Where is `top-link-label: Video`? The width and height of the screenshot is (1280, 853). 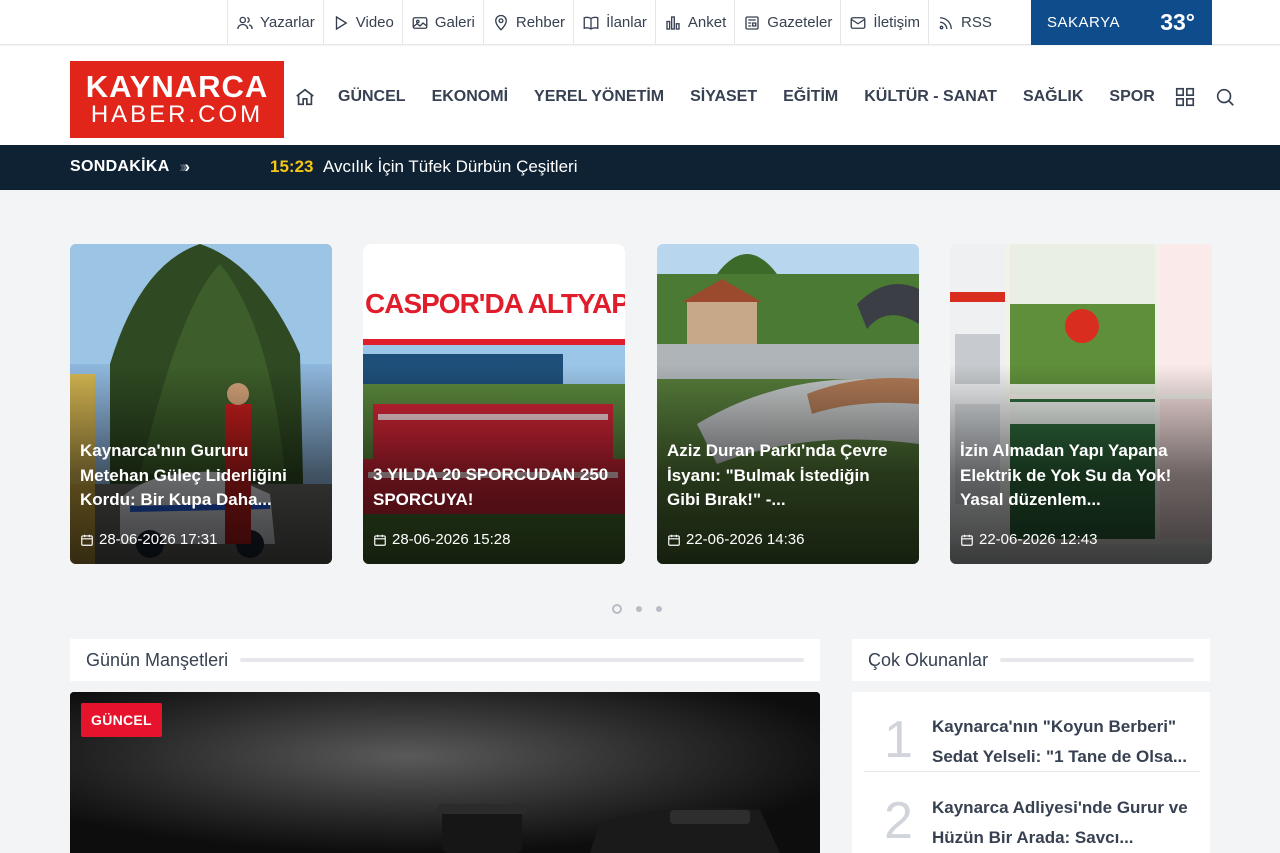
top-link-label: Video is located at coordinates (374, 22).